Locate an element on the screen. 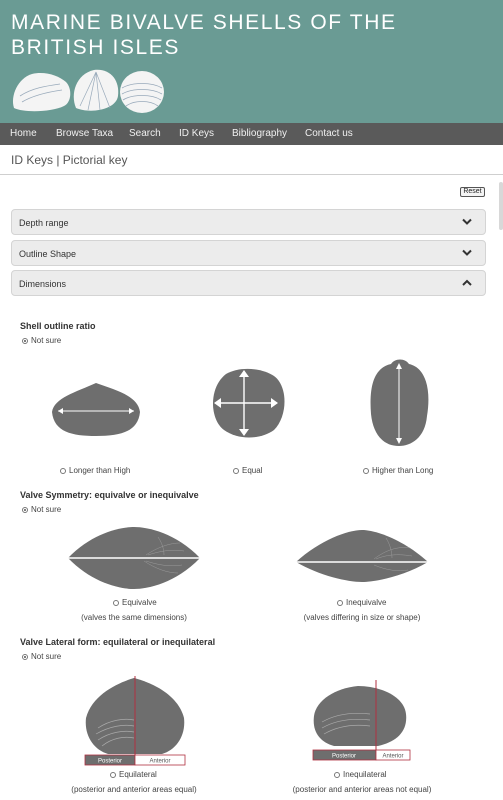  equivalve-option: Equivalve is located at coordinates (135, 602).